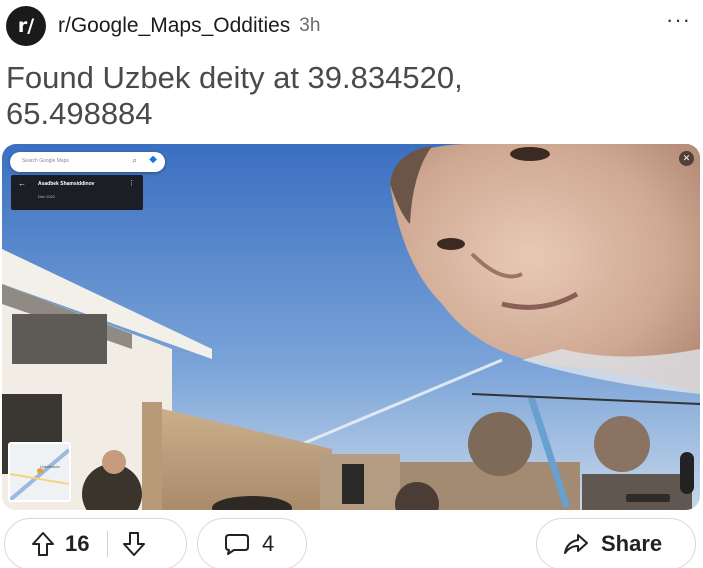 Image resolution: width=703 pixels, height=568 pixels. I want to click on gmaps-minimap: Uzbekistan, so click(39, 472).